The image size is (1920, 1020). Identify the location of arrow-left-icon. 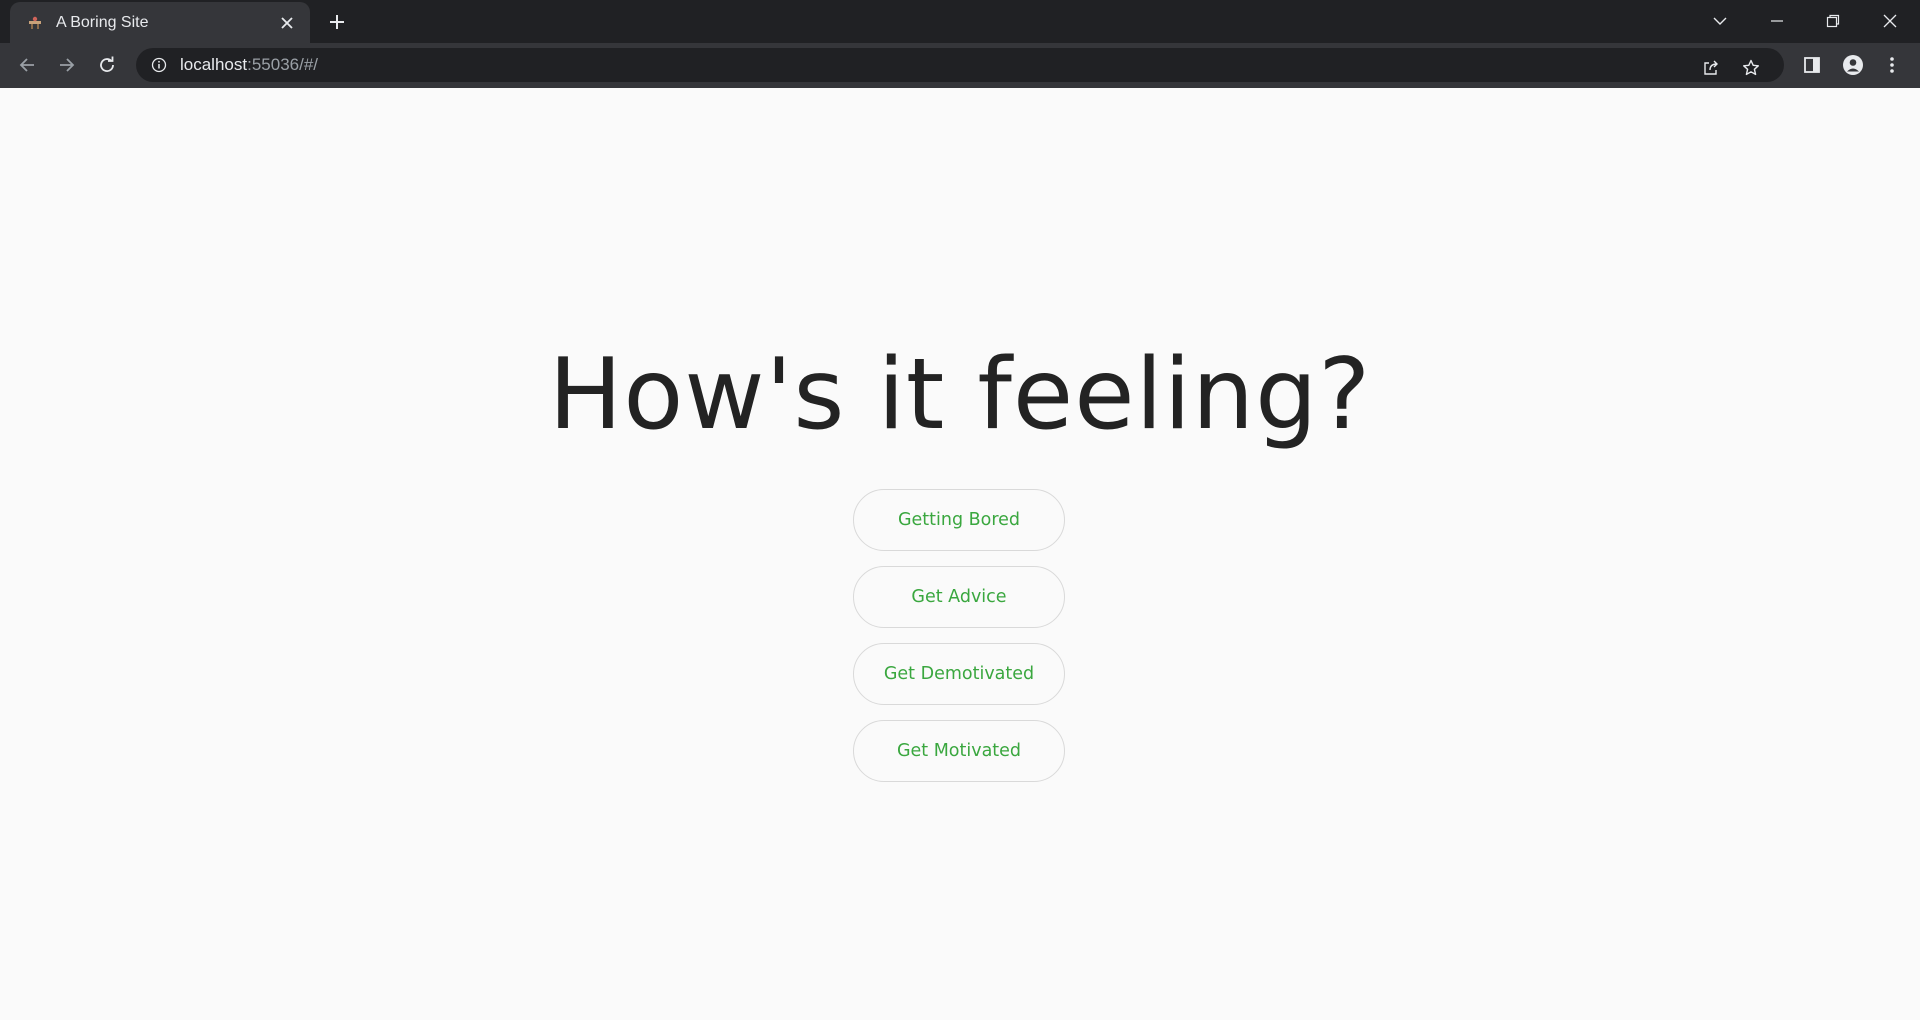
(27, 65).